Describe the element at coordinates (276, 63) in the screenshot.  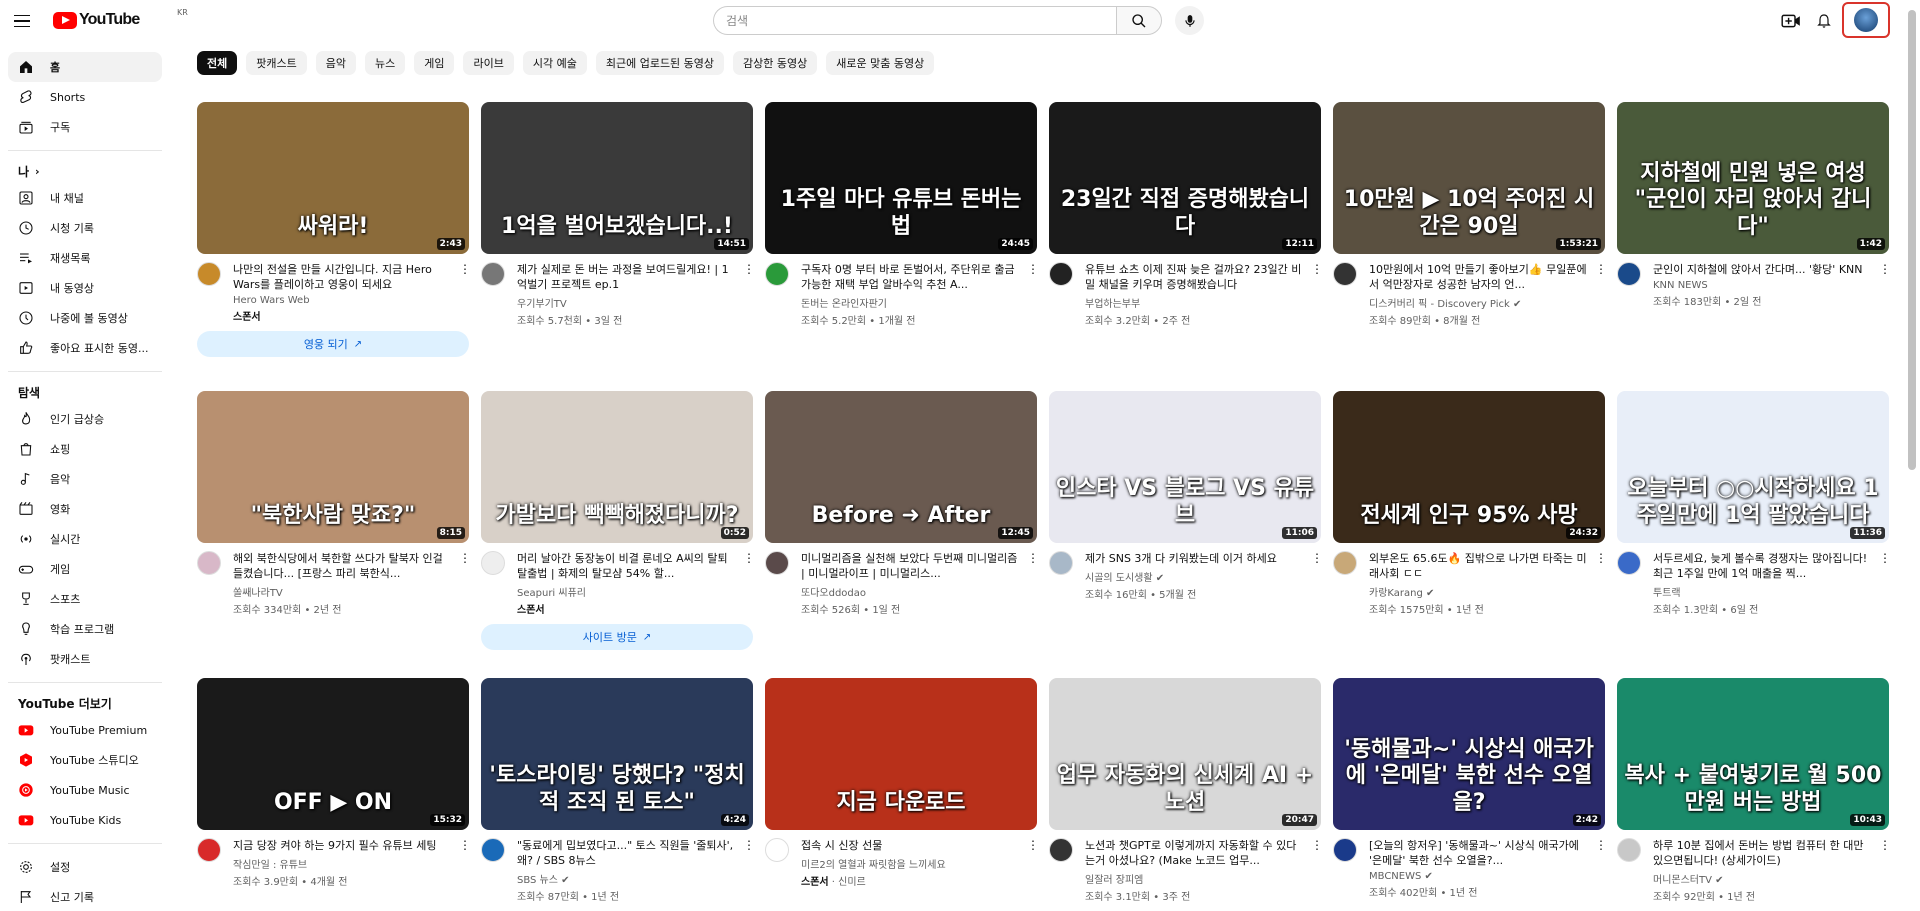
I see `filter-chip: 팟캐스트` at that location.